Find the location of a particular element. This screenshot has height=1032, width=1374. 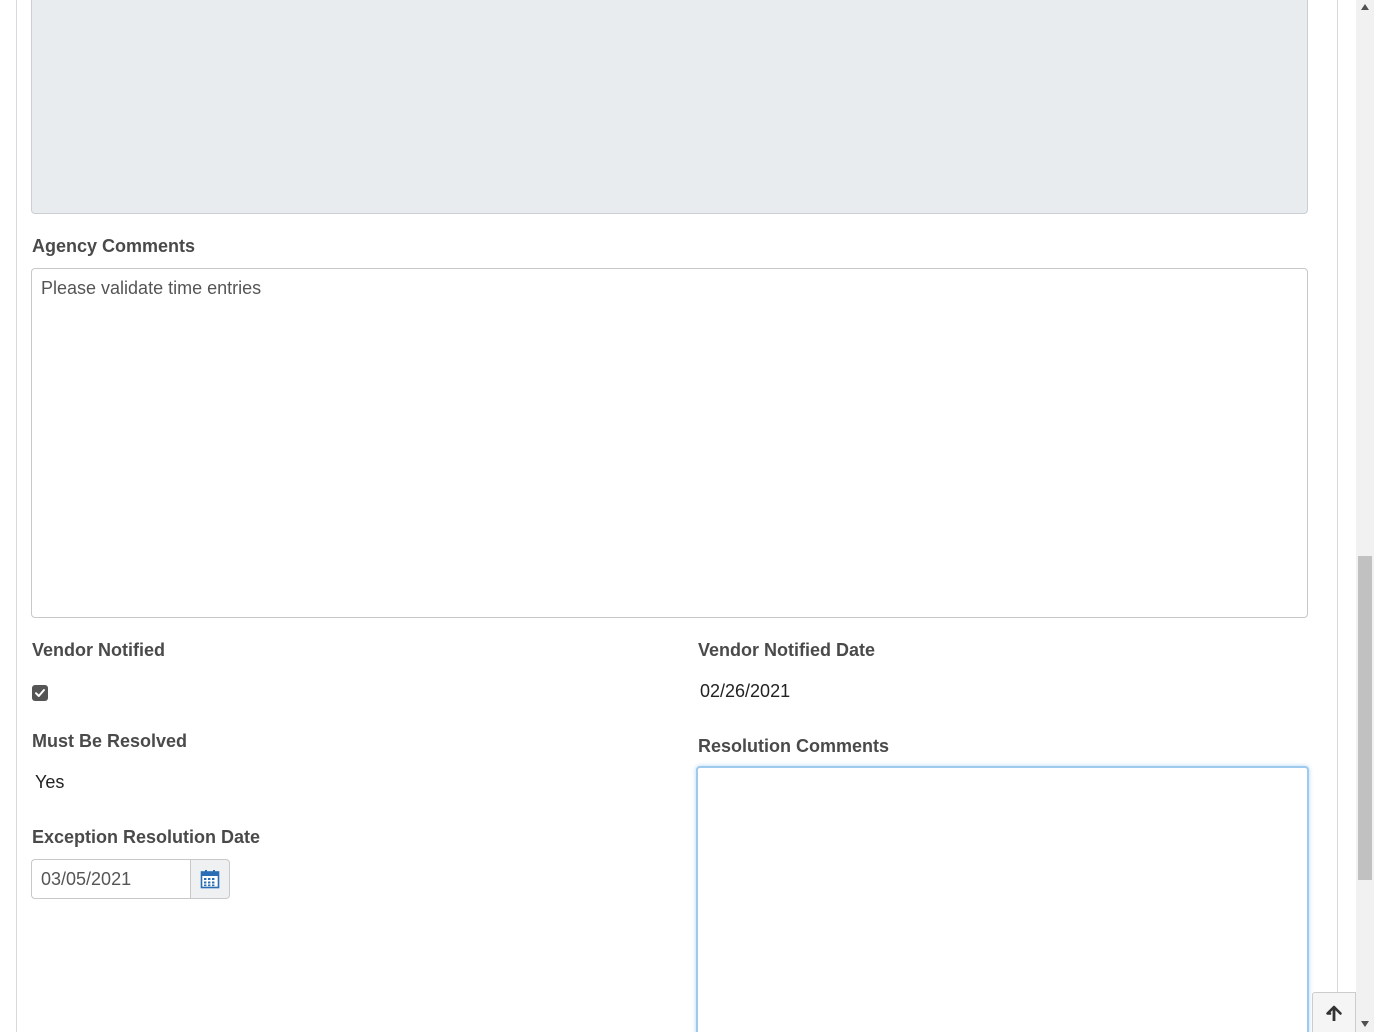

scroll-up-arrow is located at coordinates (1365, 7).